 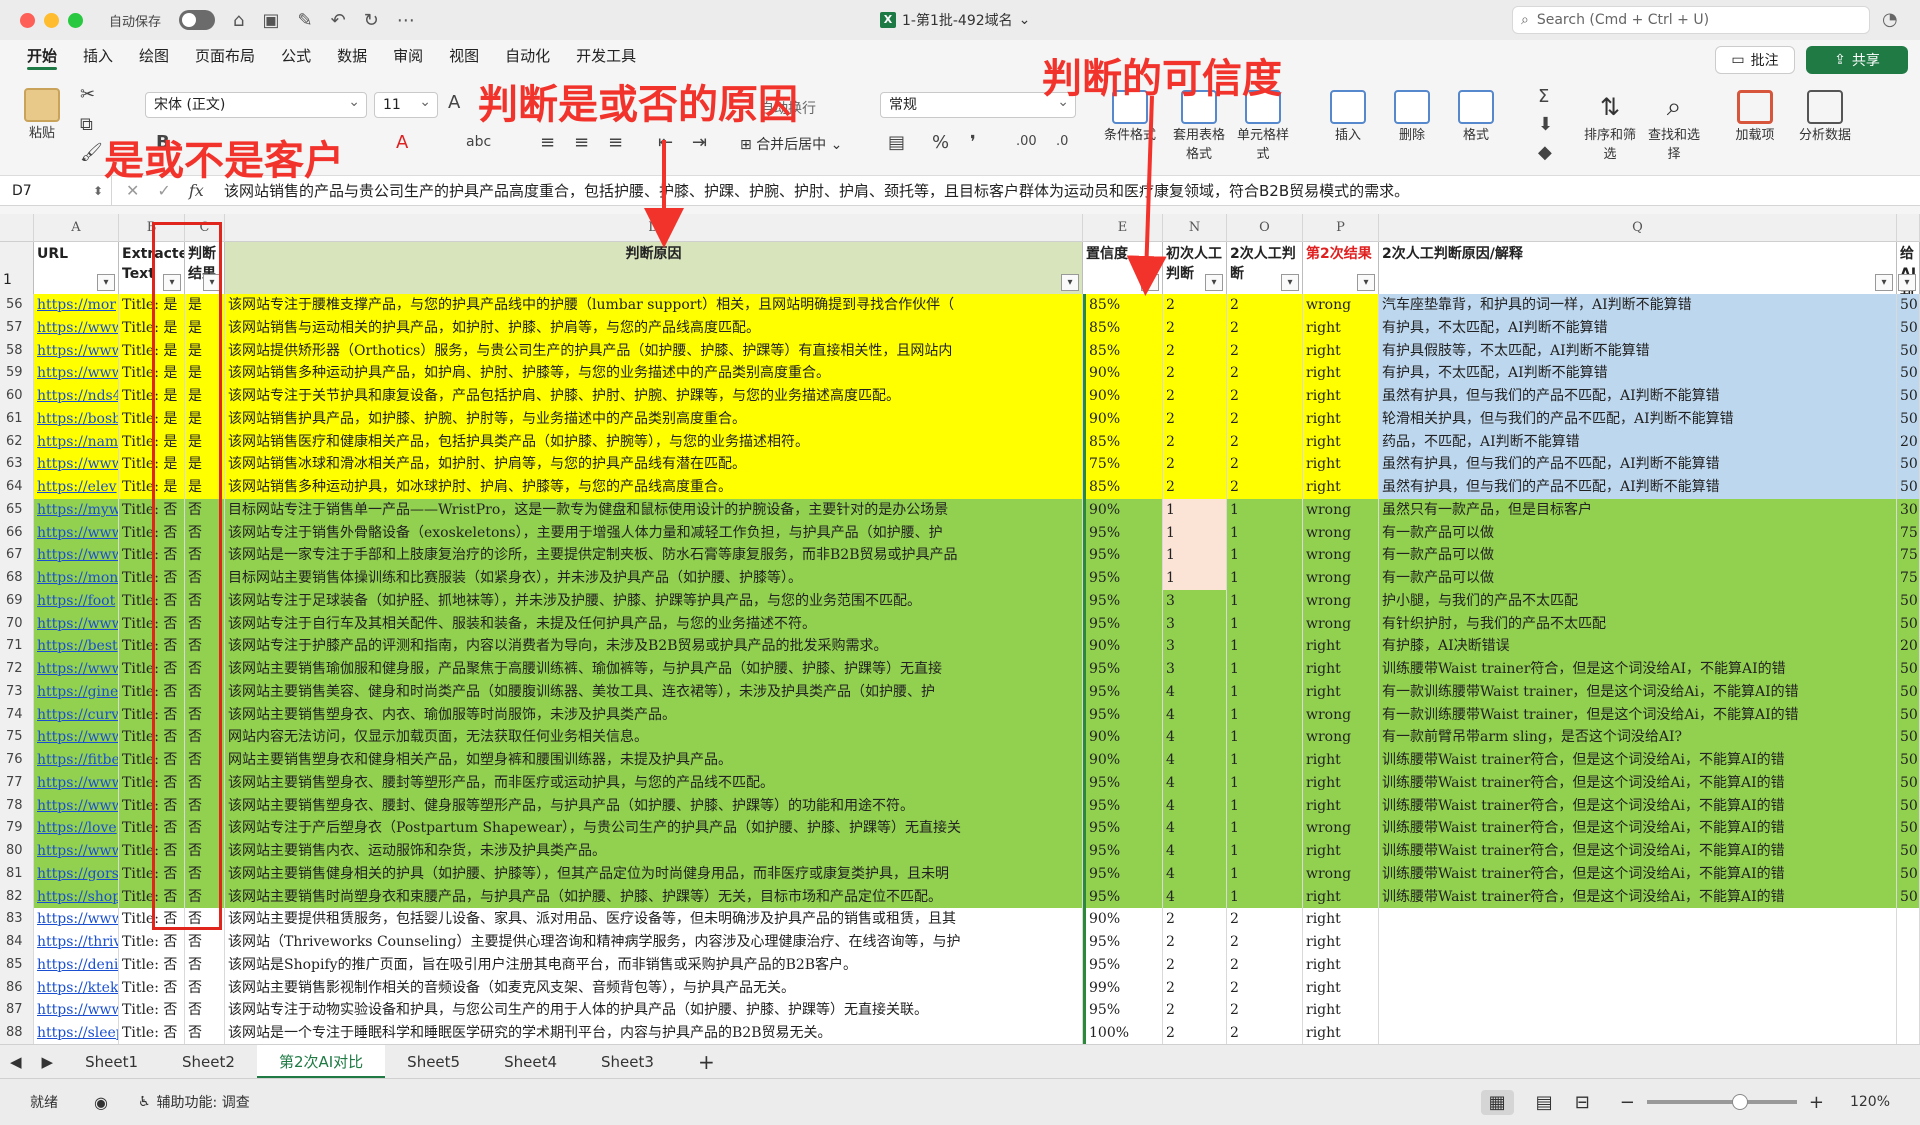 What do you see at coordinates (1195, 646) in the screenshot?
I see `first-judgement-cell: 3` at bounding box center [1195, 646].